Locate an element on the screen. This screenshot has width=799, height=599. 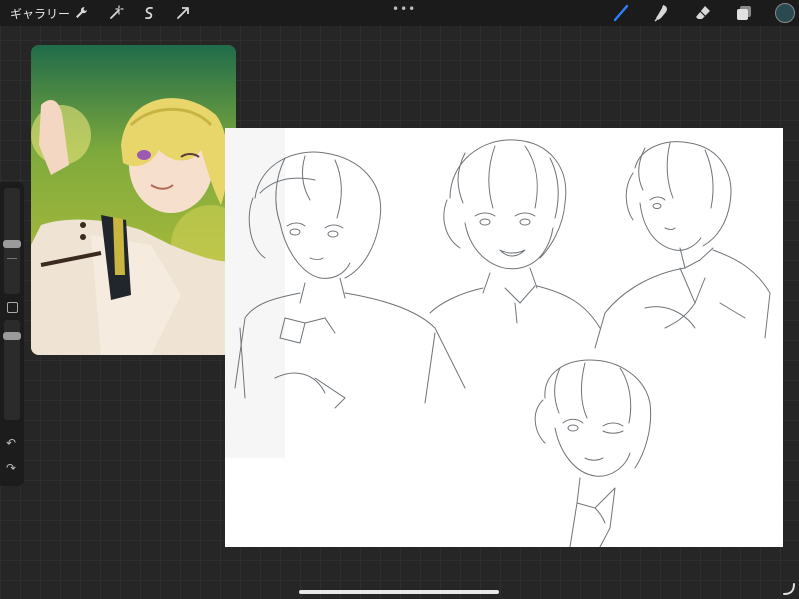
slider-divider is located at coordinates (12, 258).